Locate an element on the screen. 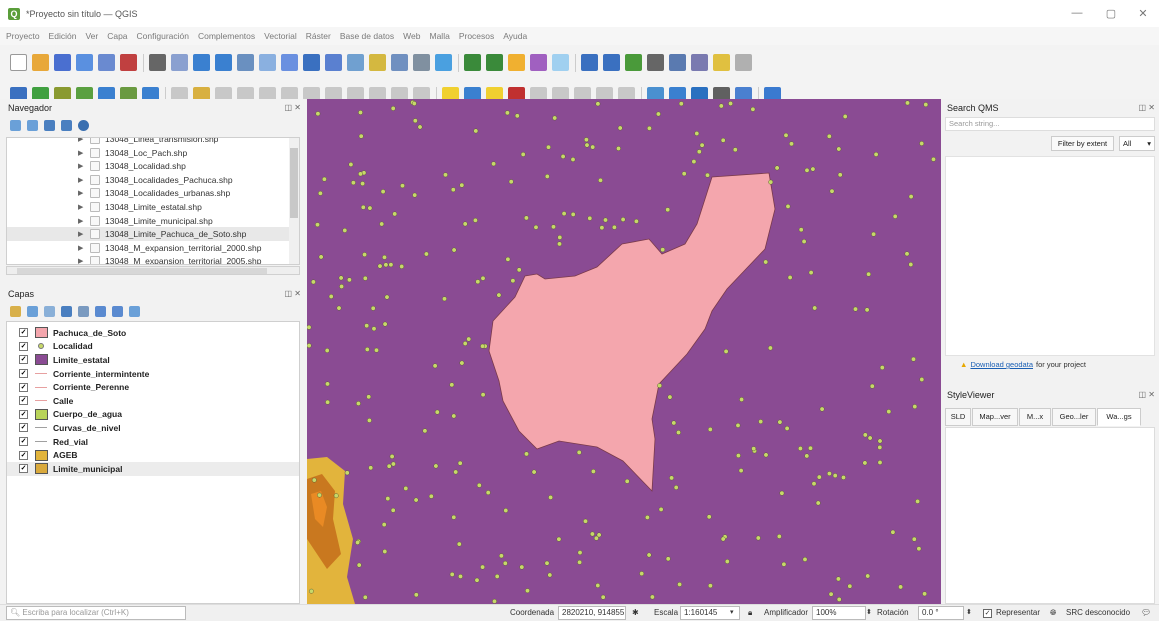 This screenshot has height=621, width=1159. browser-item: ▶ 13048_Localidades_Pachuca.shp is located at coordinates (148, 180).